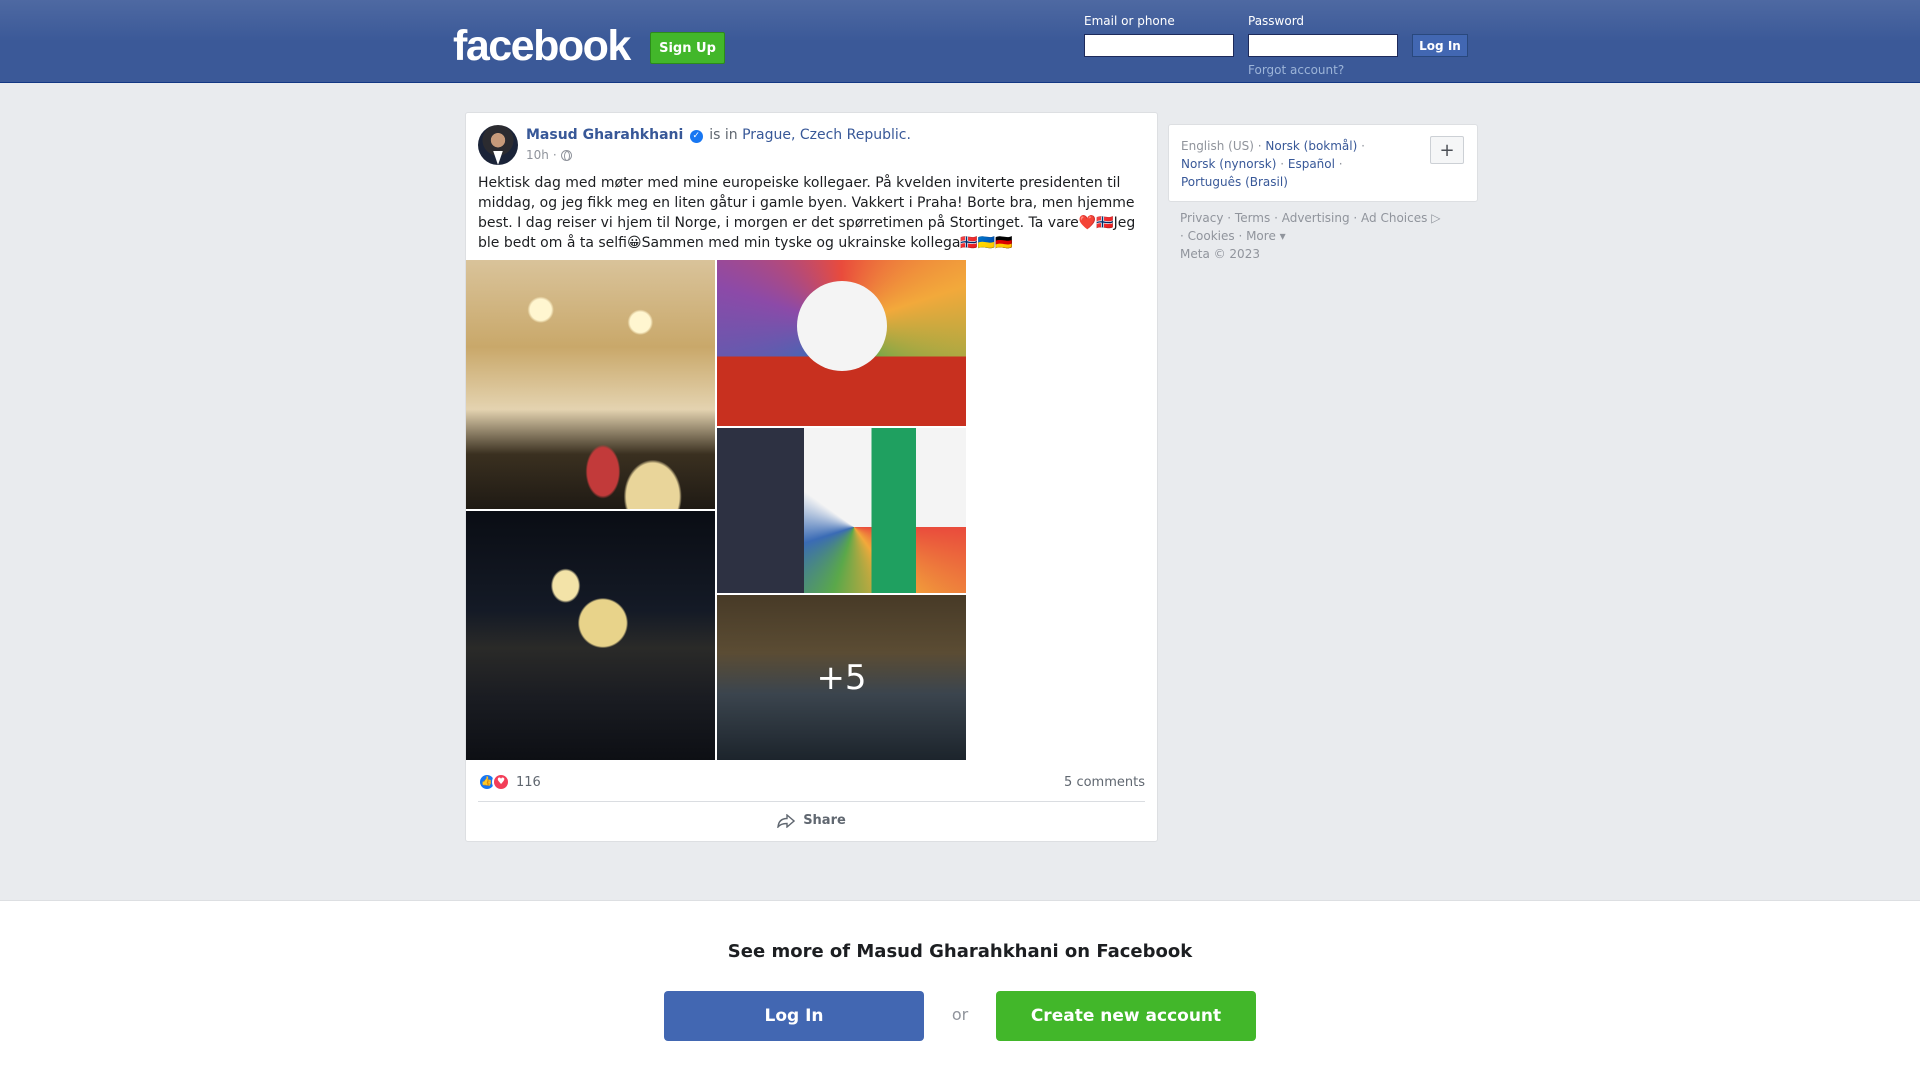 The height and width of the screenshot is (1080, 1920). I want to click on globe-icon, so click(566, 155).